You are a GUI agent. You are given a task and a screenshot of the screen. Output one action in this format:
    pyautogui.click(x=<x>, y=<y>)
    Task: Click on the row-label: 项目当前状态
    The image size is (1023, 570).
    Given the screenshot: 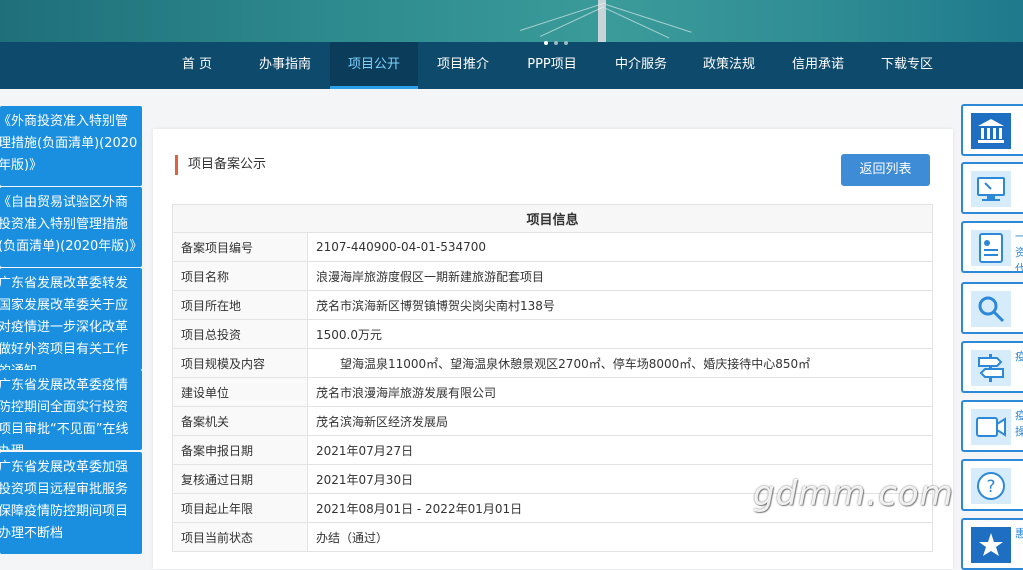 What is the action you would take?
    pyautogui.click(x=240, y=537)
    